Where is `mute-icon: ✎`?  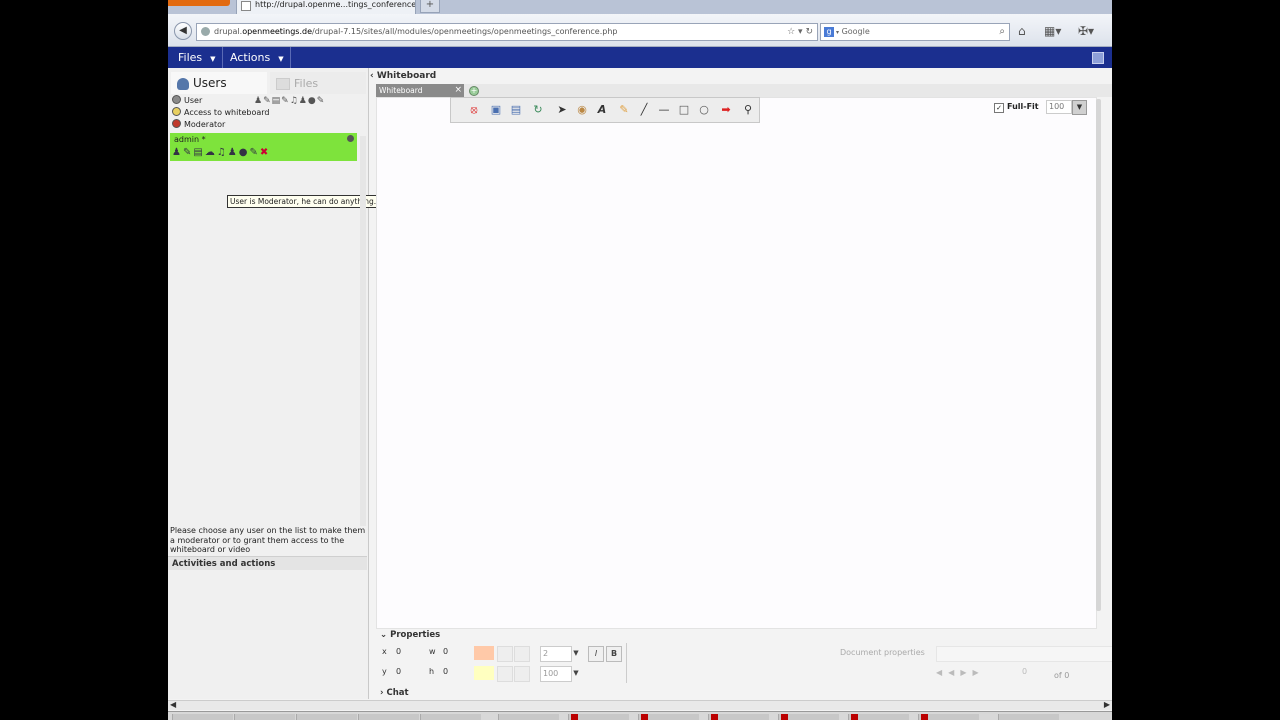 mute-icon: ✎ is located at coordinates (254, 152).